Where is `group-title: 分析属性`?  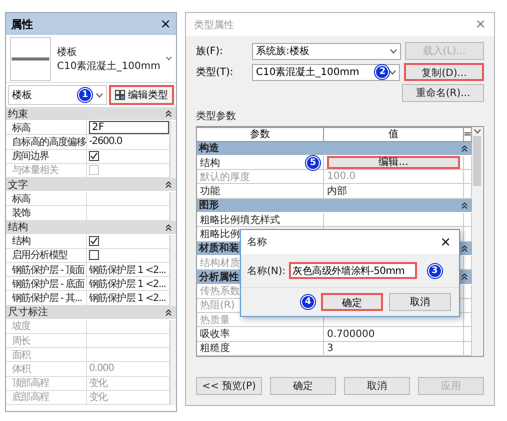 group-title: 分析属性 is located at coordinates (219, 277).